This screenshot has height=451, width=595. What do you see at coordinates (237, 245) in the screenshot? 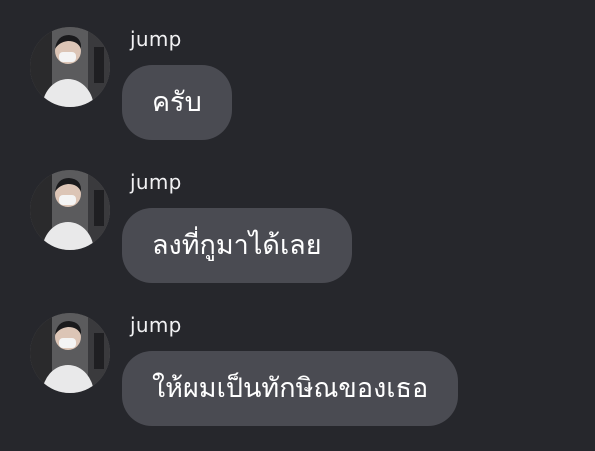
I see `message-bubble: ลงที่กูมาได้เลย` at bounding box center [237, 245].